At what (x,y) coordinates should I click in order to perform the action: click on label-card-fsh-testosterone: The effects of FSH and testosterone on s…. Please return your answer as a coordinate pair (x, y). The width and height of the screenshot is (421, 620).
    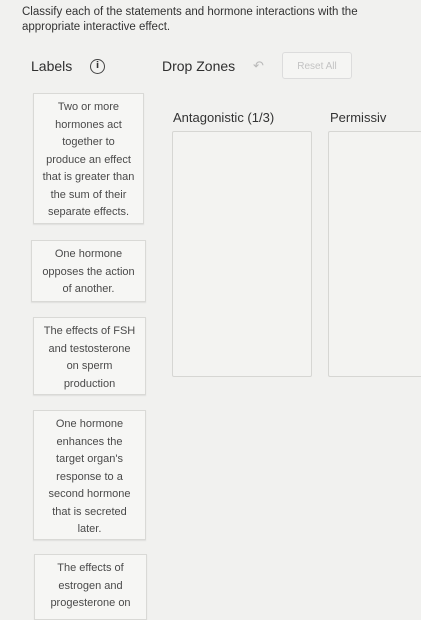
    Looking at the image, I should click on (89, 356).